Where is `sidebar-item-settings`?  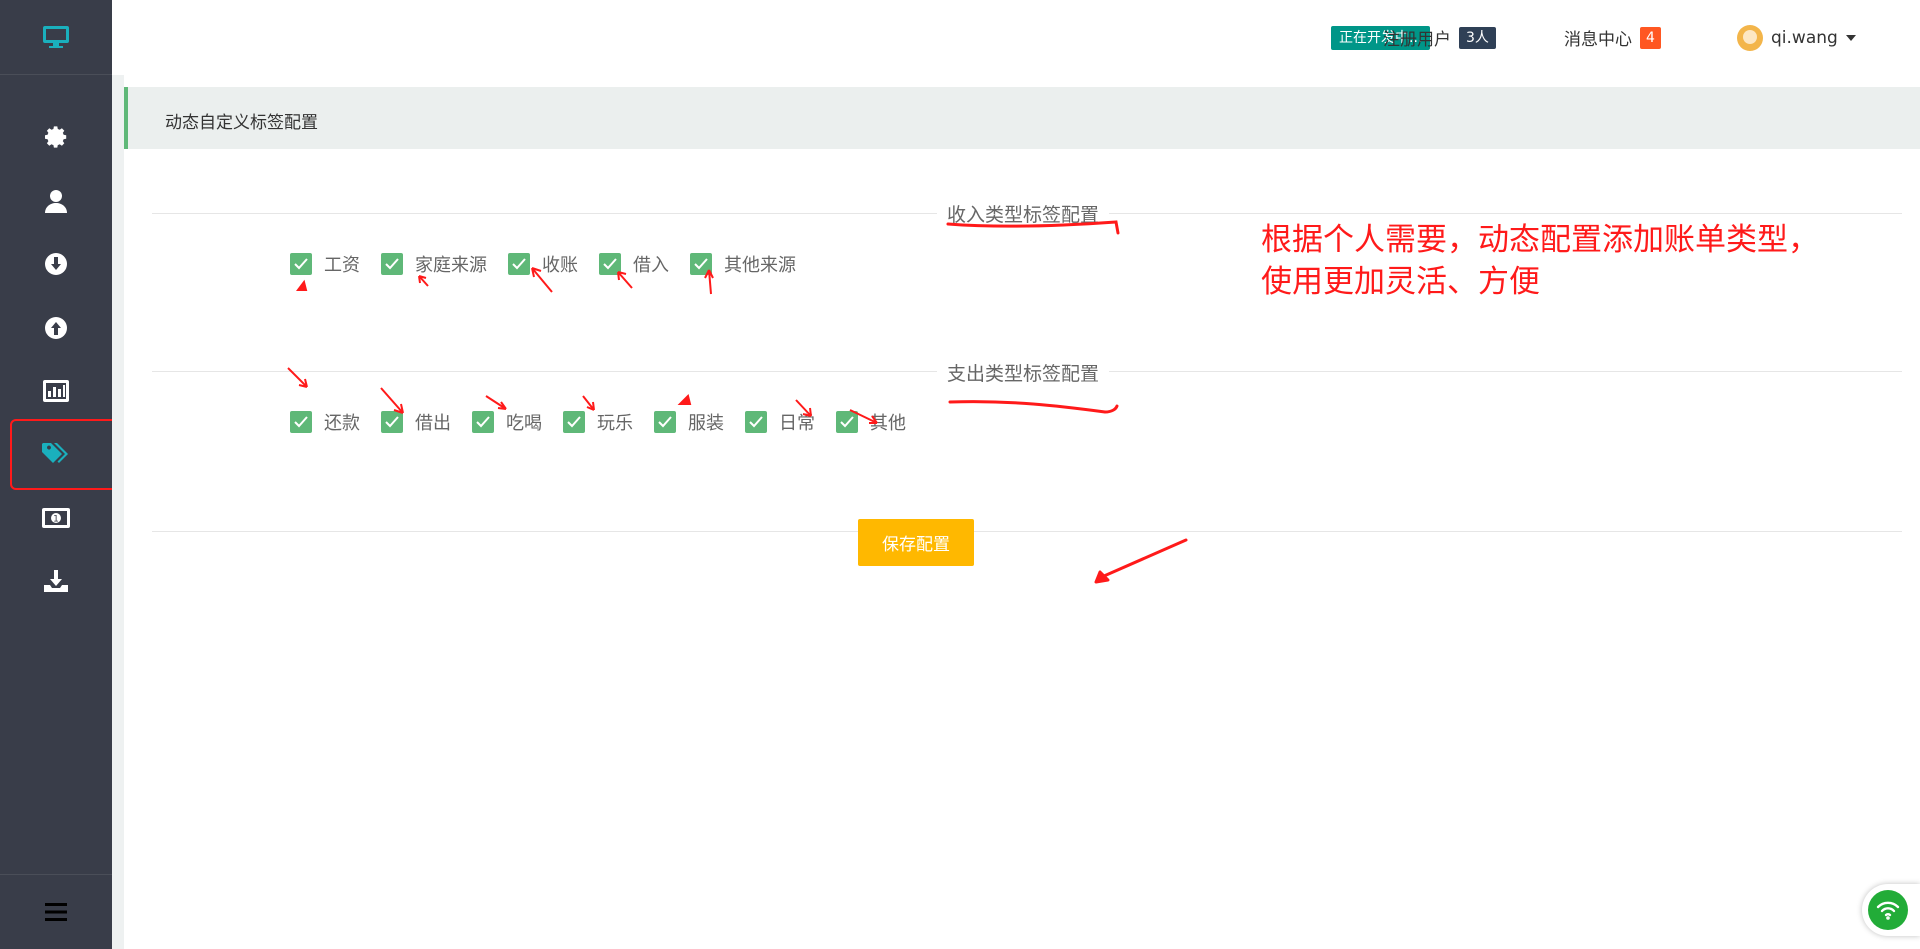
sidebar-item-settings is located at coordinates (56, 137).